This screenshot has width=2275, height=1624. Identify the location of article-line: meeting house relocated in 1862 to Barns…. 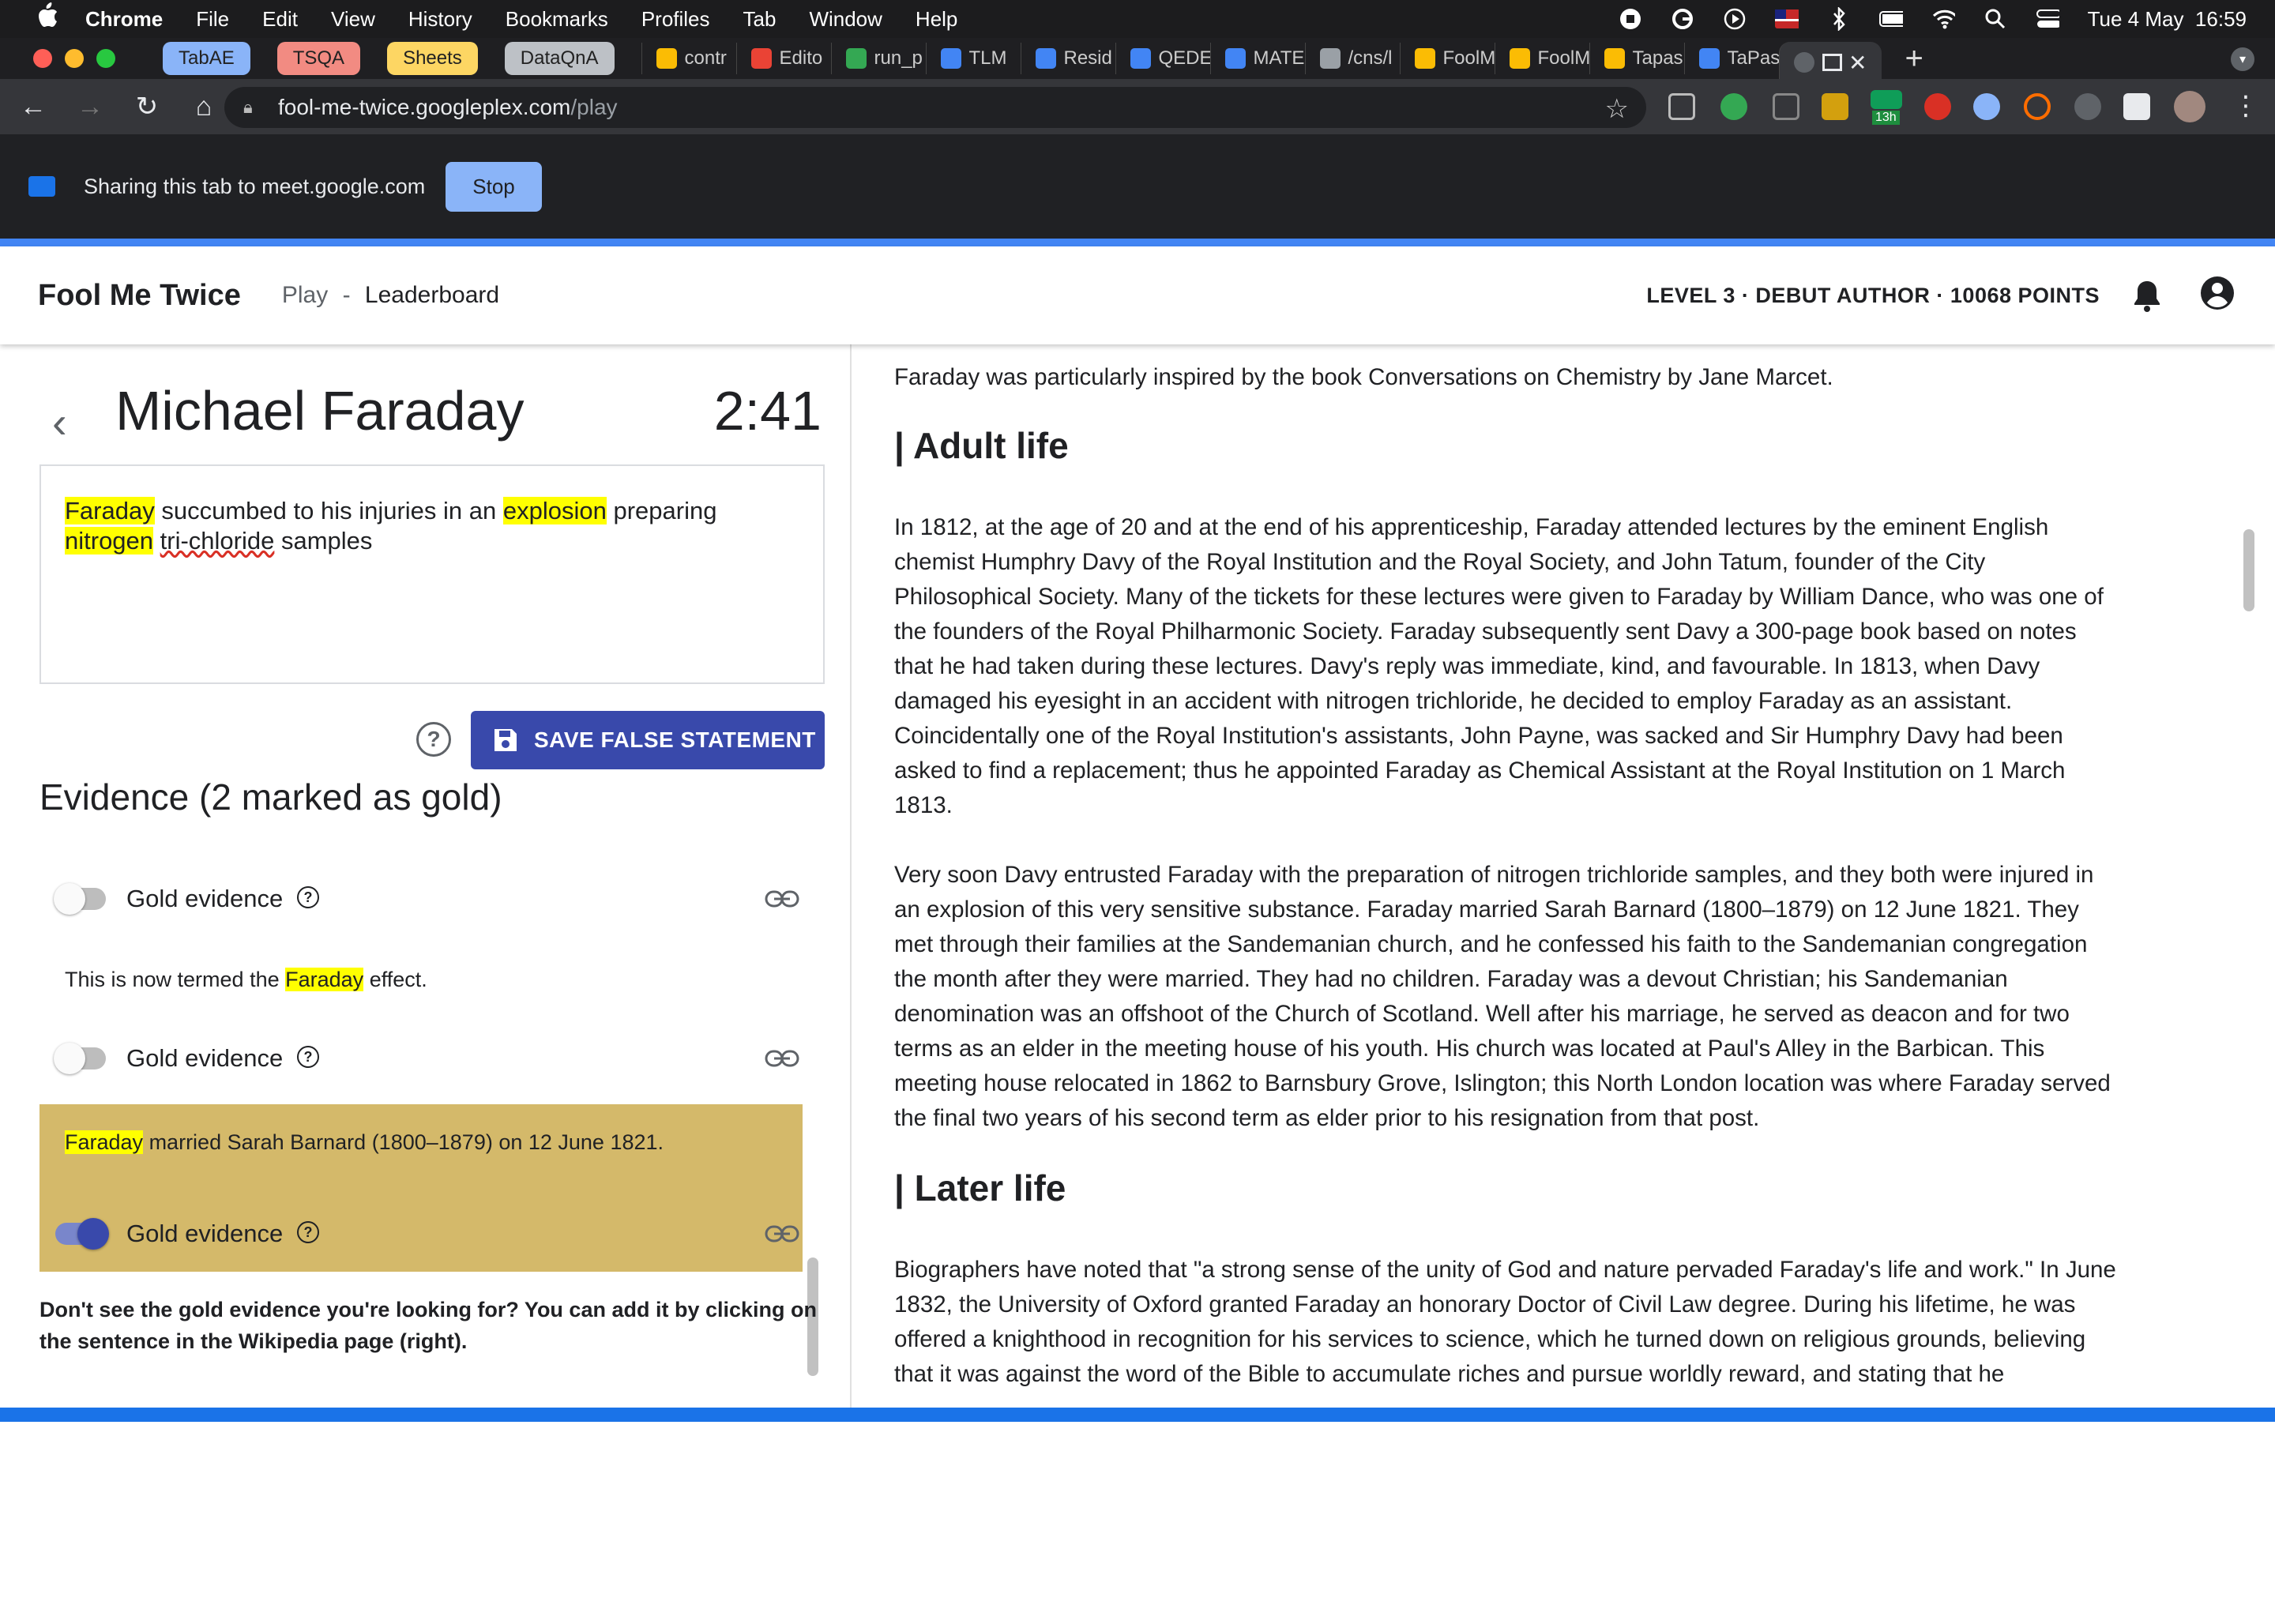
(1565, 1083).